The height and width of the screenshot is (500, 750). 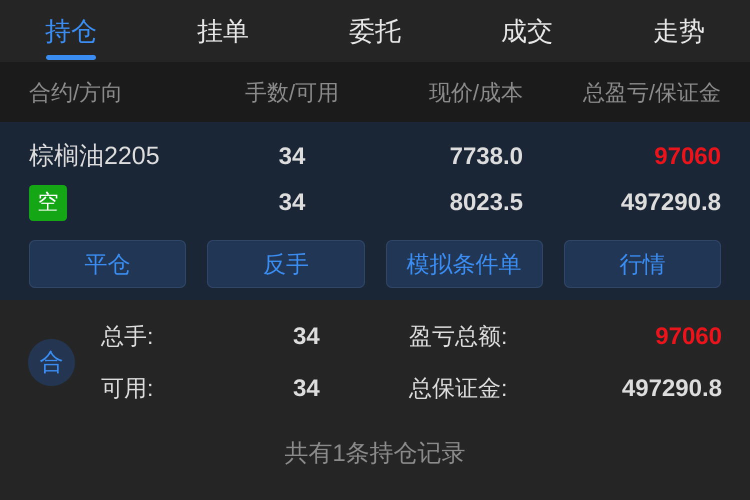 I want to click on direction-badge: 空, so click(x=48, y=203).